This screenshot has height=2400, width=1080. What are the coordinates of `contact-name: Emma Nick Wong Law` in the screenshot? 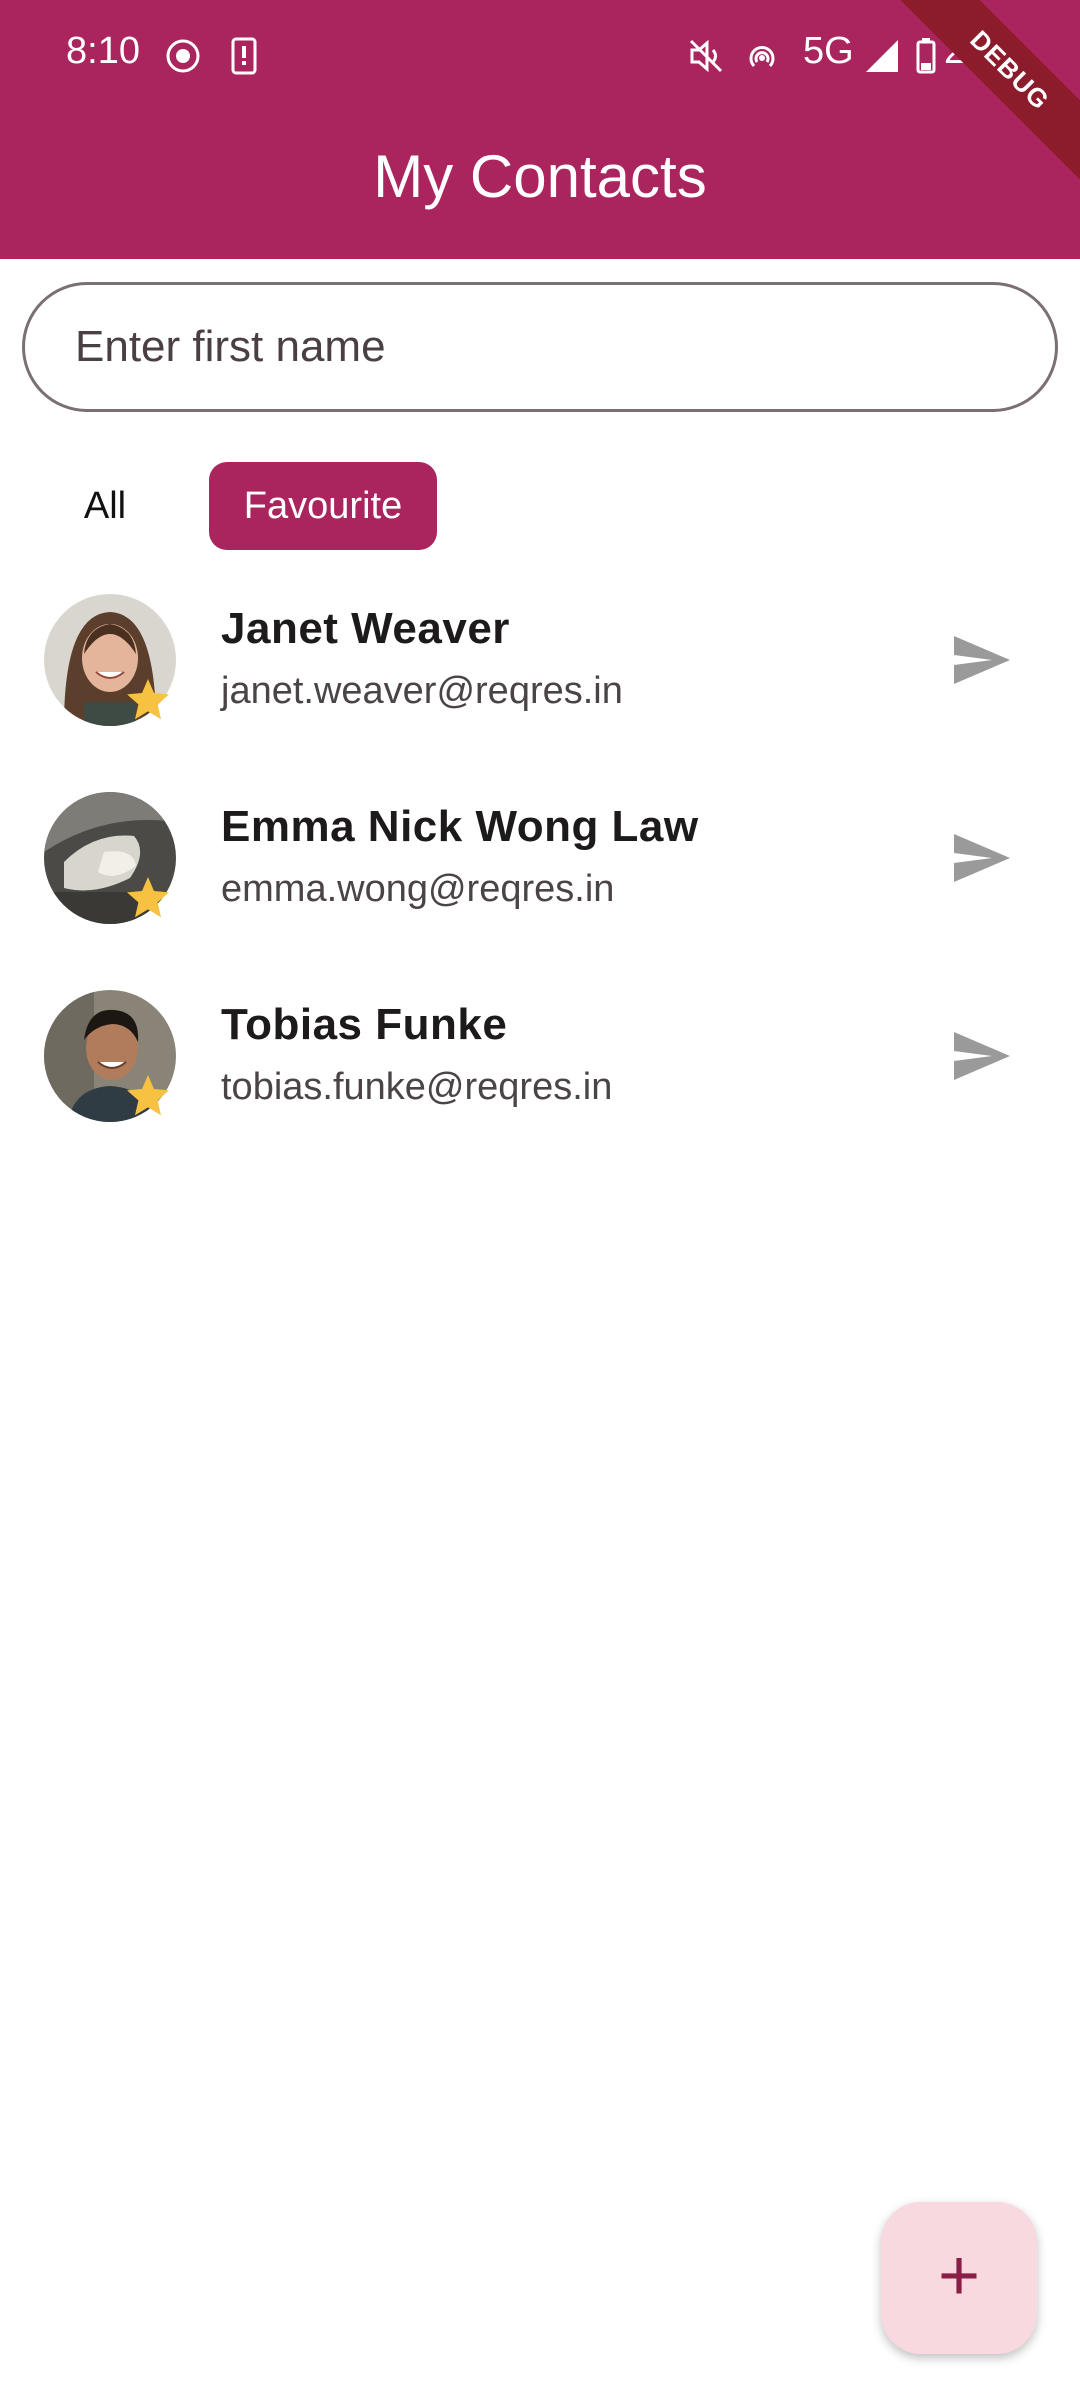 It's located at (460, 826).